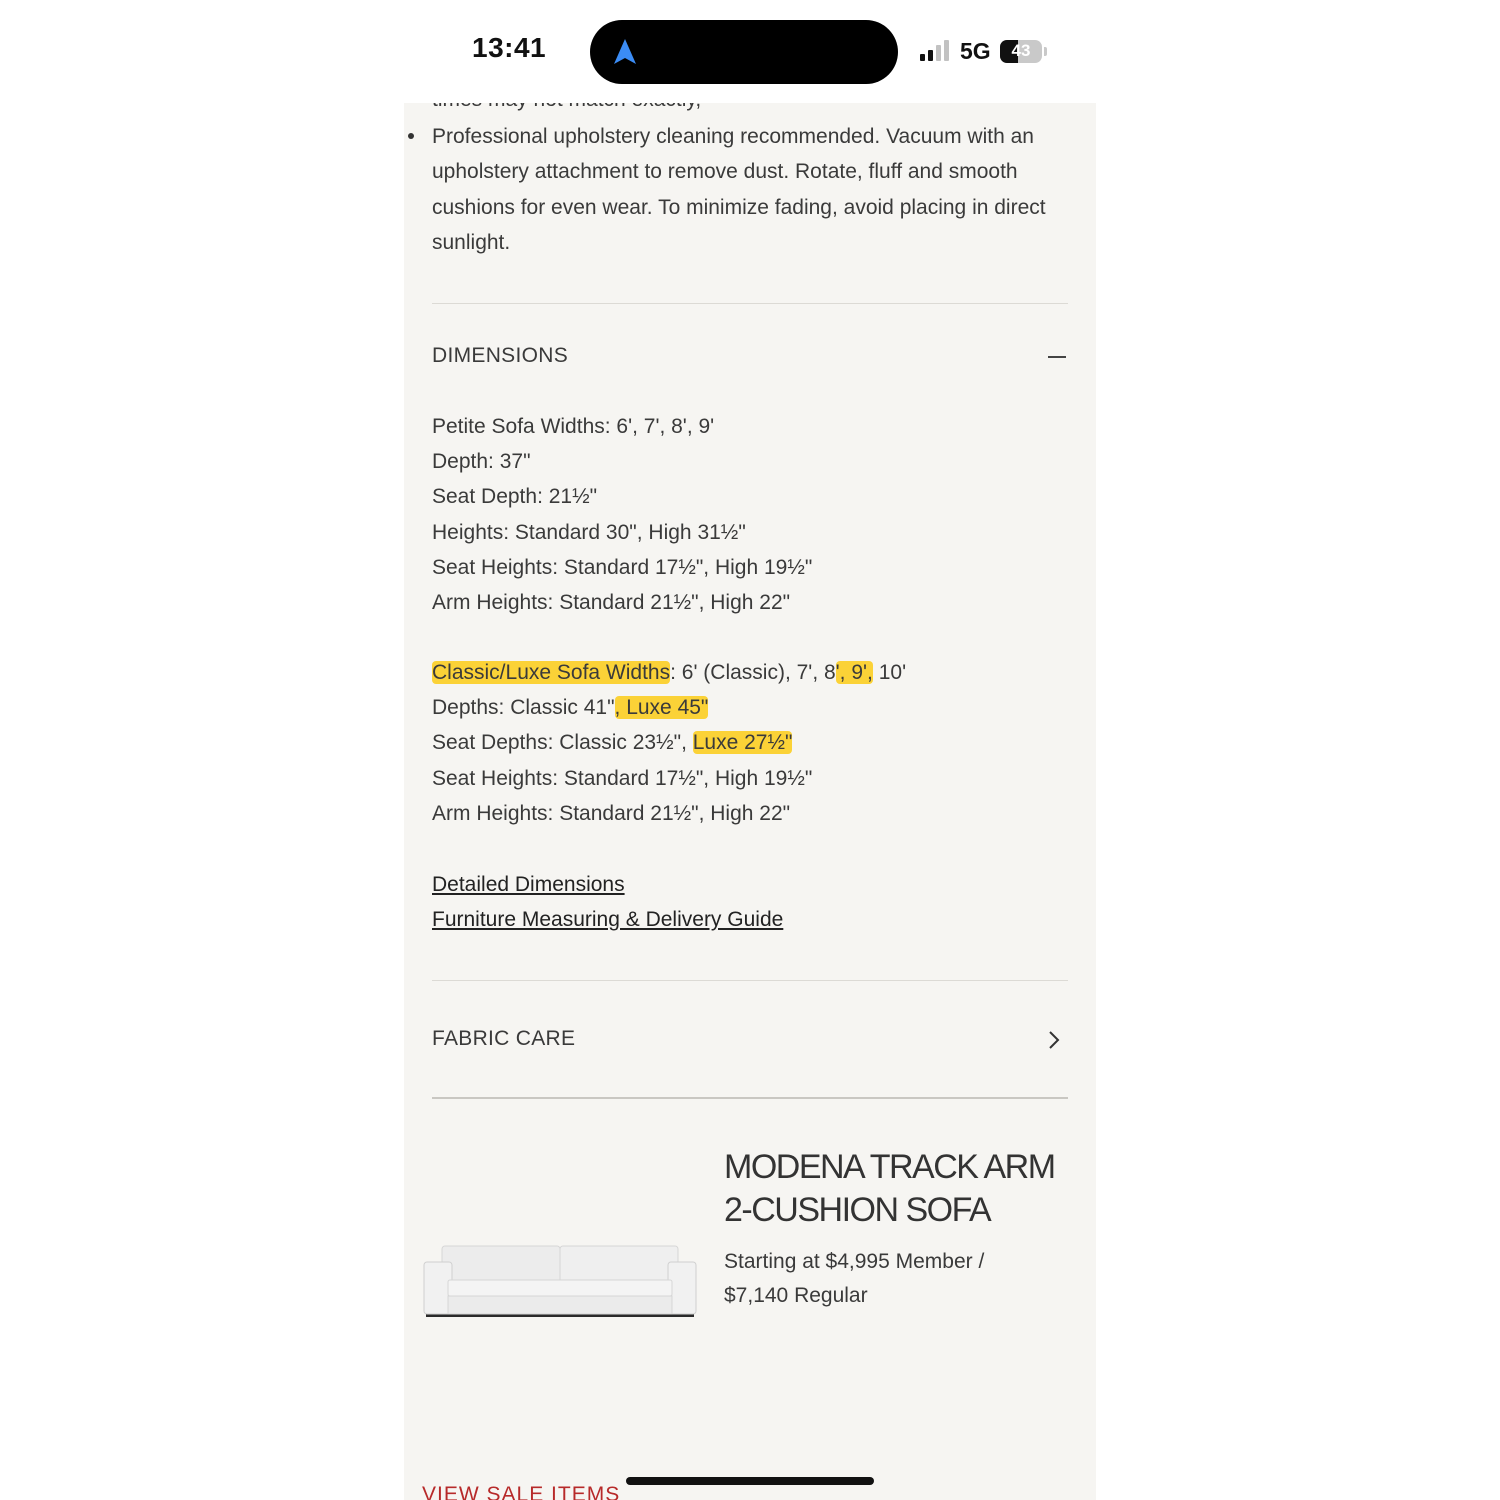  Describe the element at coordinates (744, 52) in the screenshot. I see `dynamic-island` at that location.